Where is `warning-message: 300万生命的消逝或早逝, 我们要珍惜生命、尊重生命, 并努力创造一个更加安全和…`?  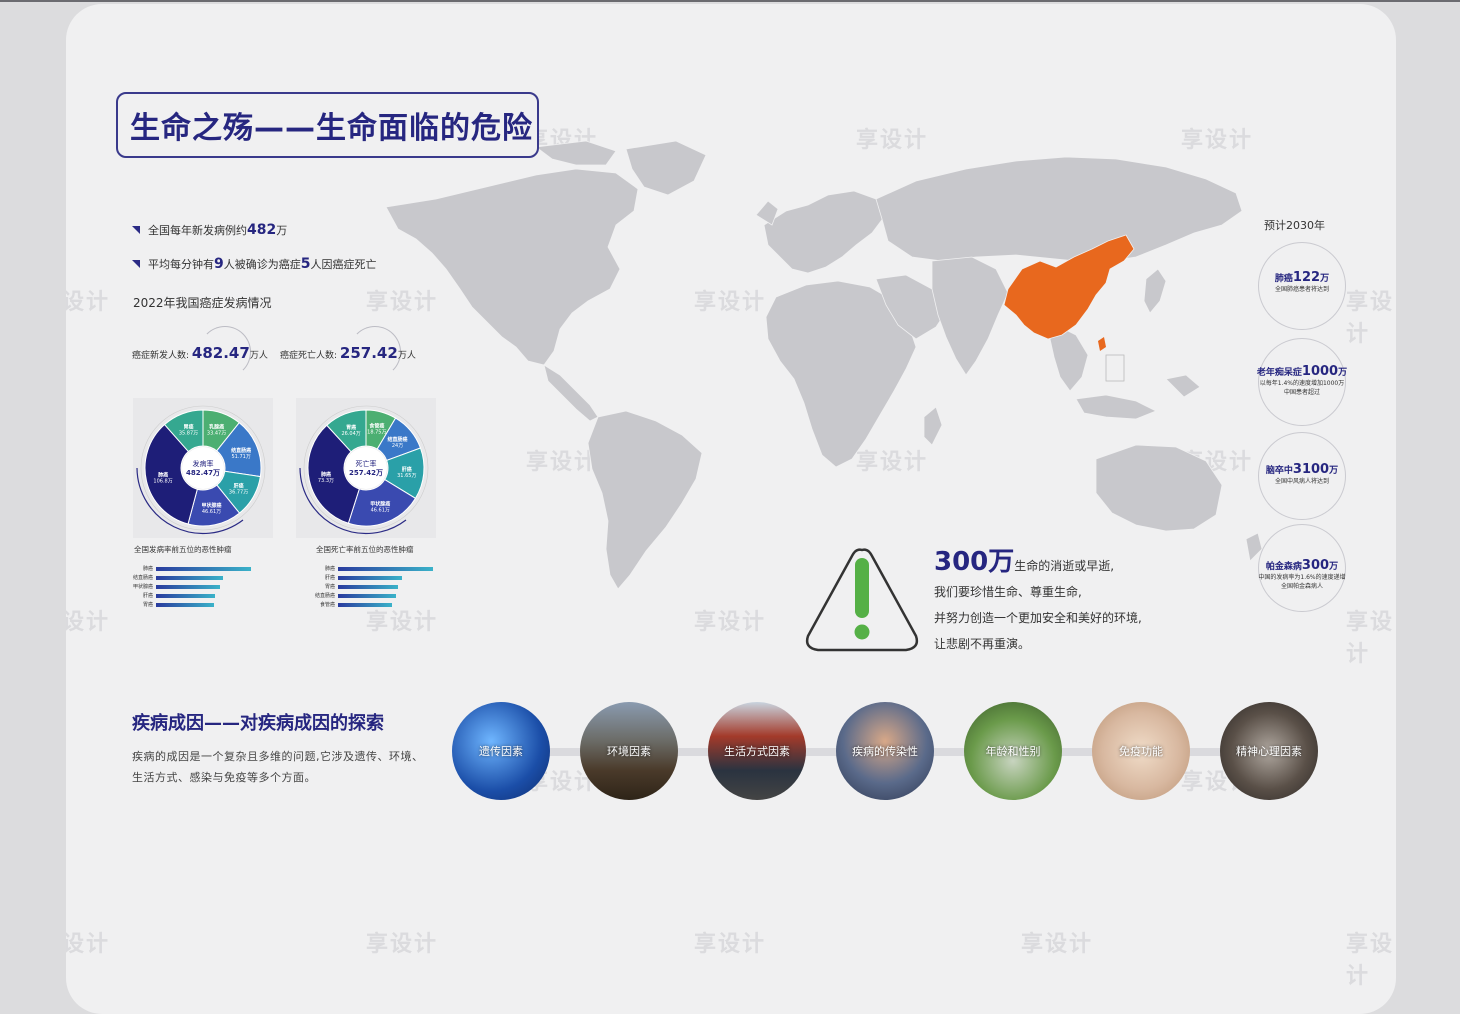 warning-message: 300万生命的消逝或早逝, 我们要珍惜生命、尊重生命, 并努力创造一个更加安全和… is located at coordinates (1038, 599).